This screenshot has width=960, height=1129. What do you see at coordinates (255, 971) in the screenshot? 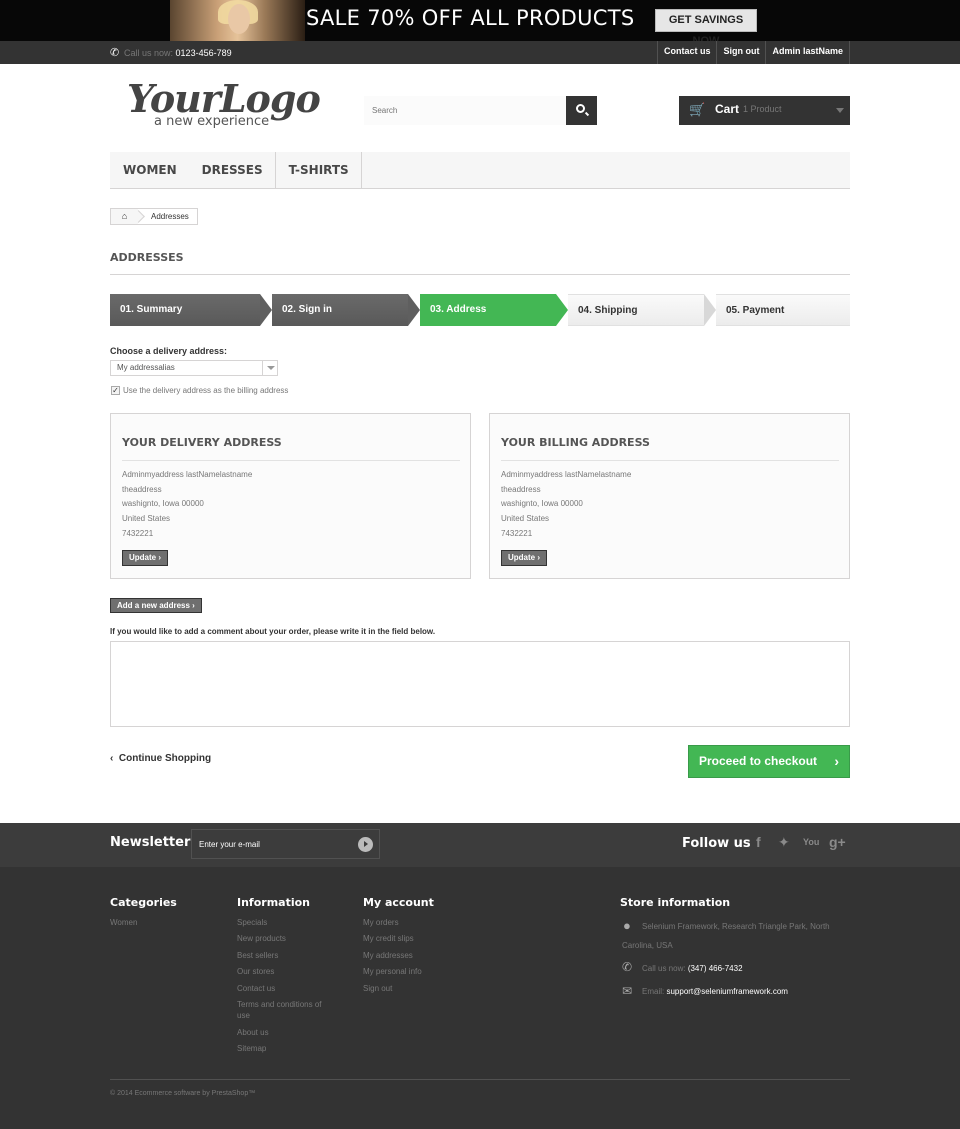
I see `footer-link: Our stores` at bounding box center [255, 971].